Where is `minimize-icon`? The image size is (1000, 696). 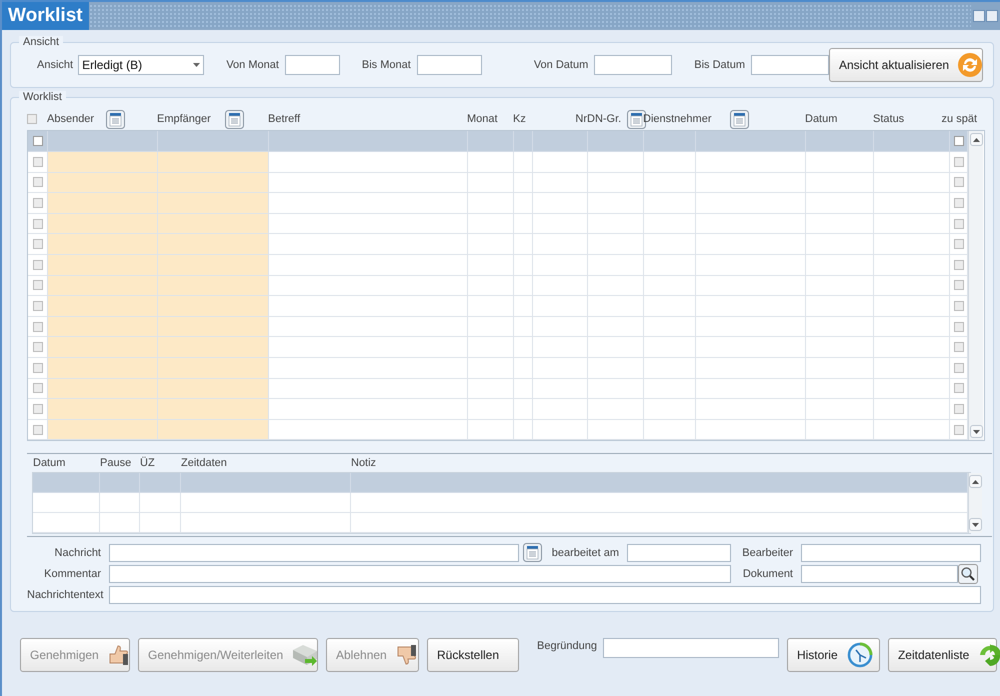
minimize-icon is located at coordinates (979, 16).